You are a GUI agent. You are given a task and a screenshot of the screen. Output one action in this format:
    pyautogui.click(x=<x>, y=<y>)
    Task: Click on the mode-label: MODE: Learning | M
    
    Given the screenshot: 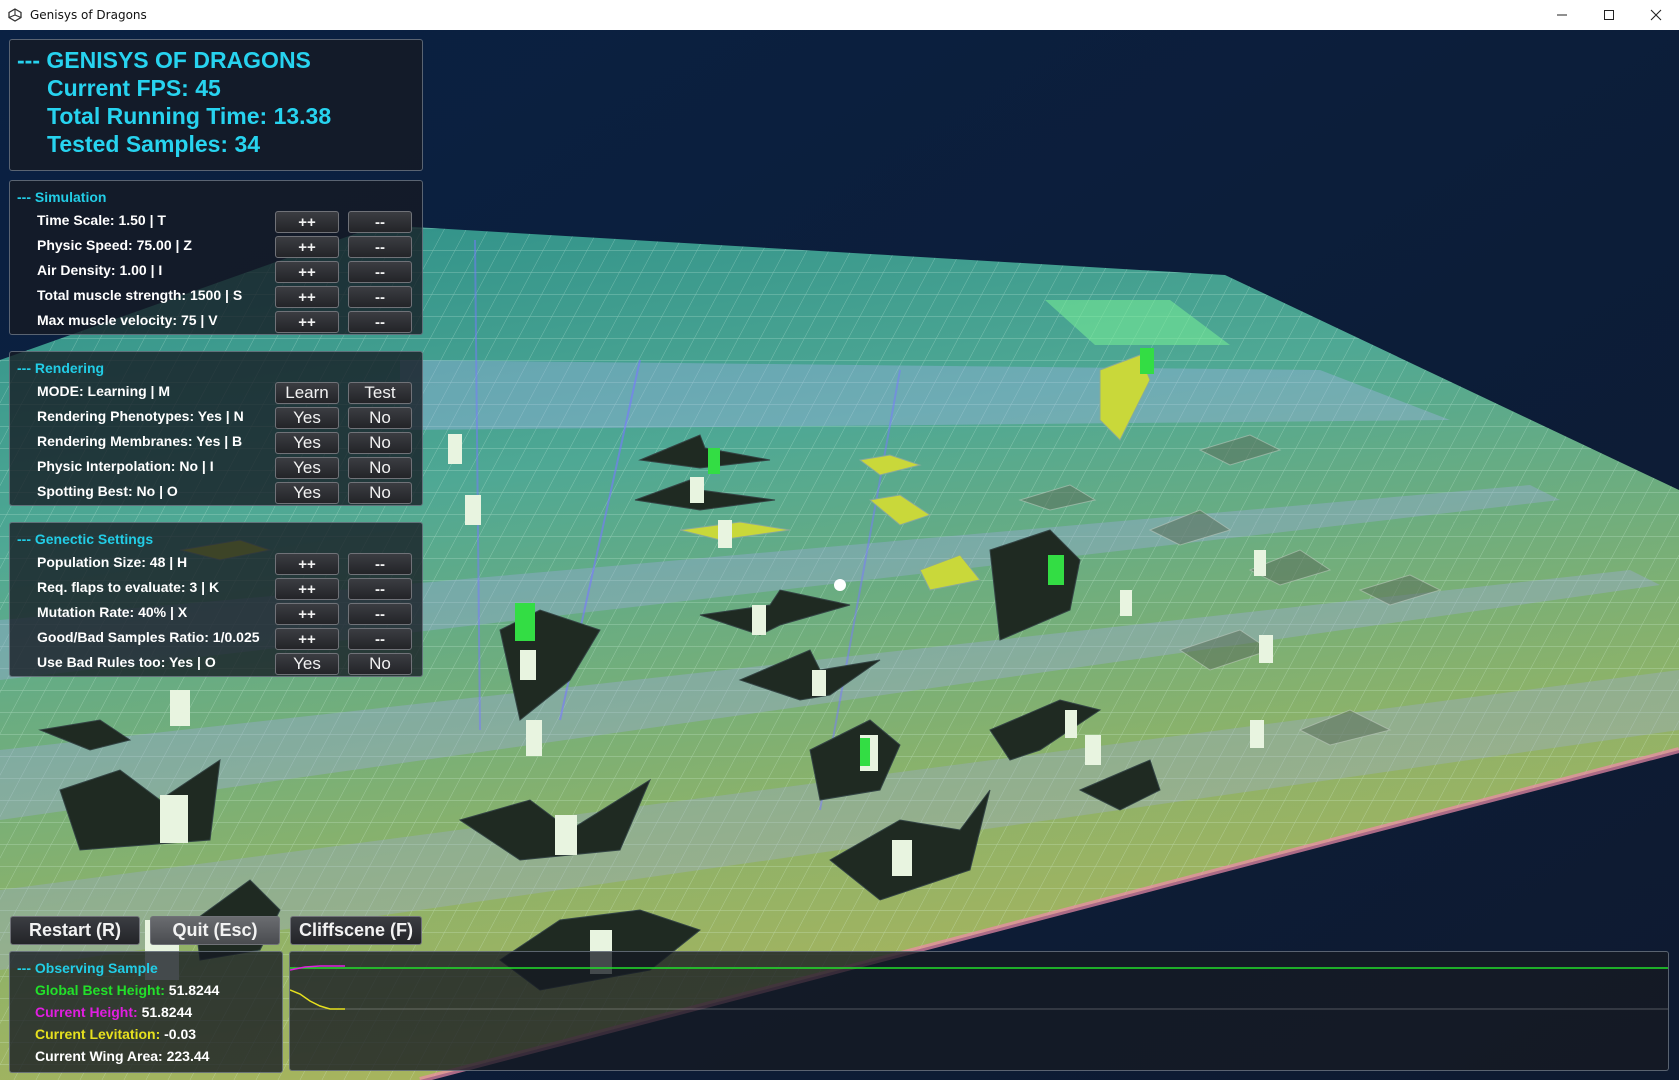 What is the action you would take?
    pyautogui.click(x=104, y=391)
    